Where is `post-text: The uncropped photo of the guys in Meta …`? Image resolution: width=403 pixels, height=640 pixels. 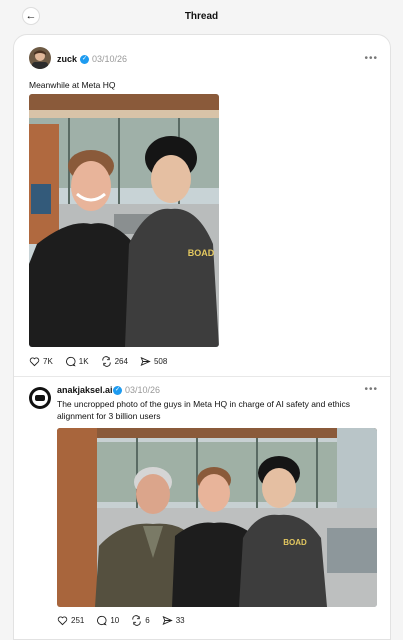 post-text: The uncropped photo of the guys in Meta … is located at coordinates (203, 410).